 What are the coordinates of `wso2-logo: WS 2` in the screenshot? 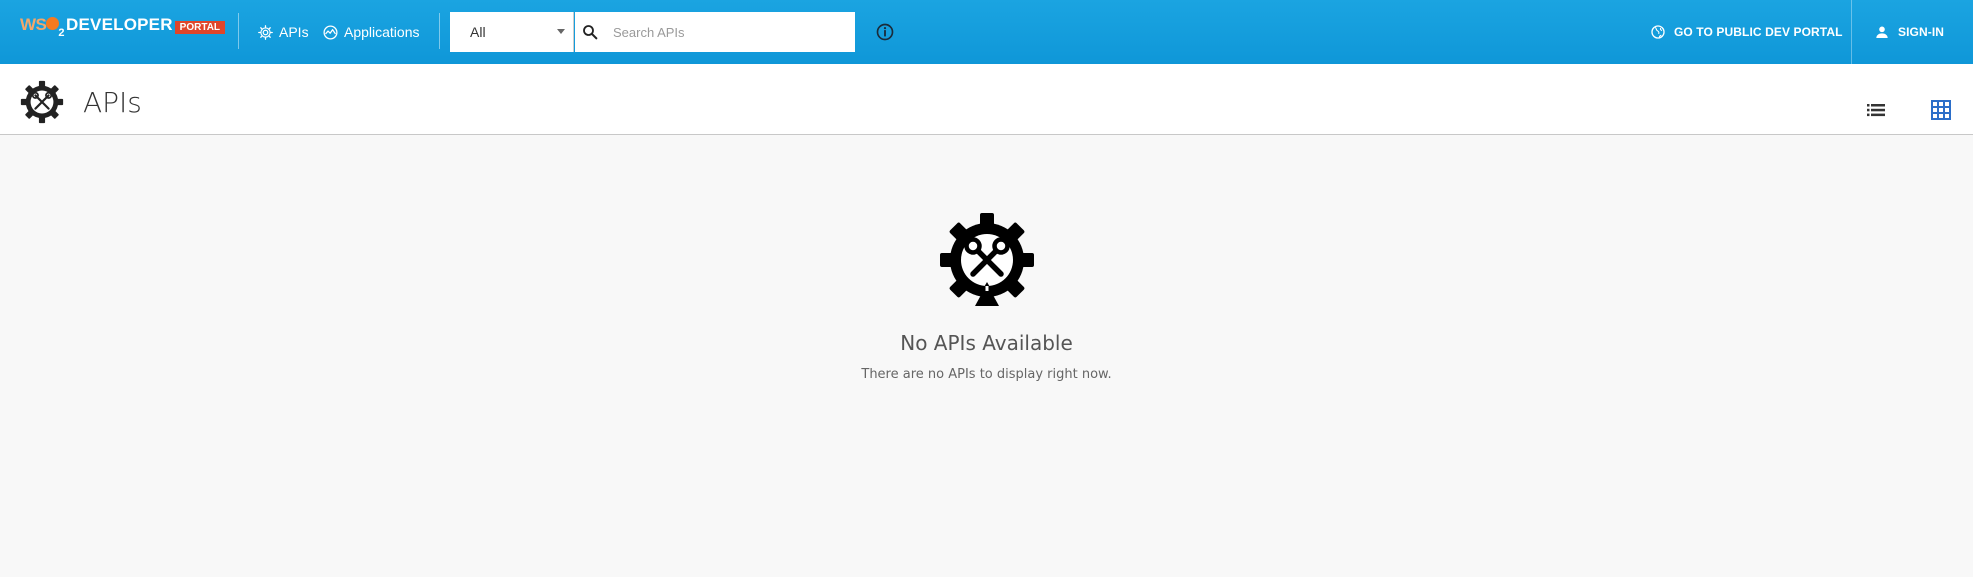 It's located at (42, 27).